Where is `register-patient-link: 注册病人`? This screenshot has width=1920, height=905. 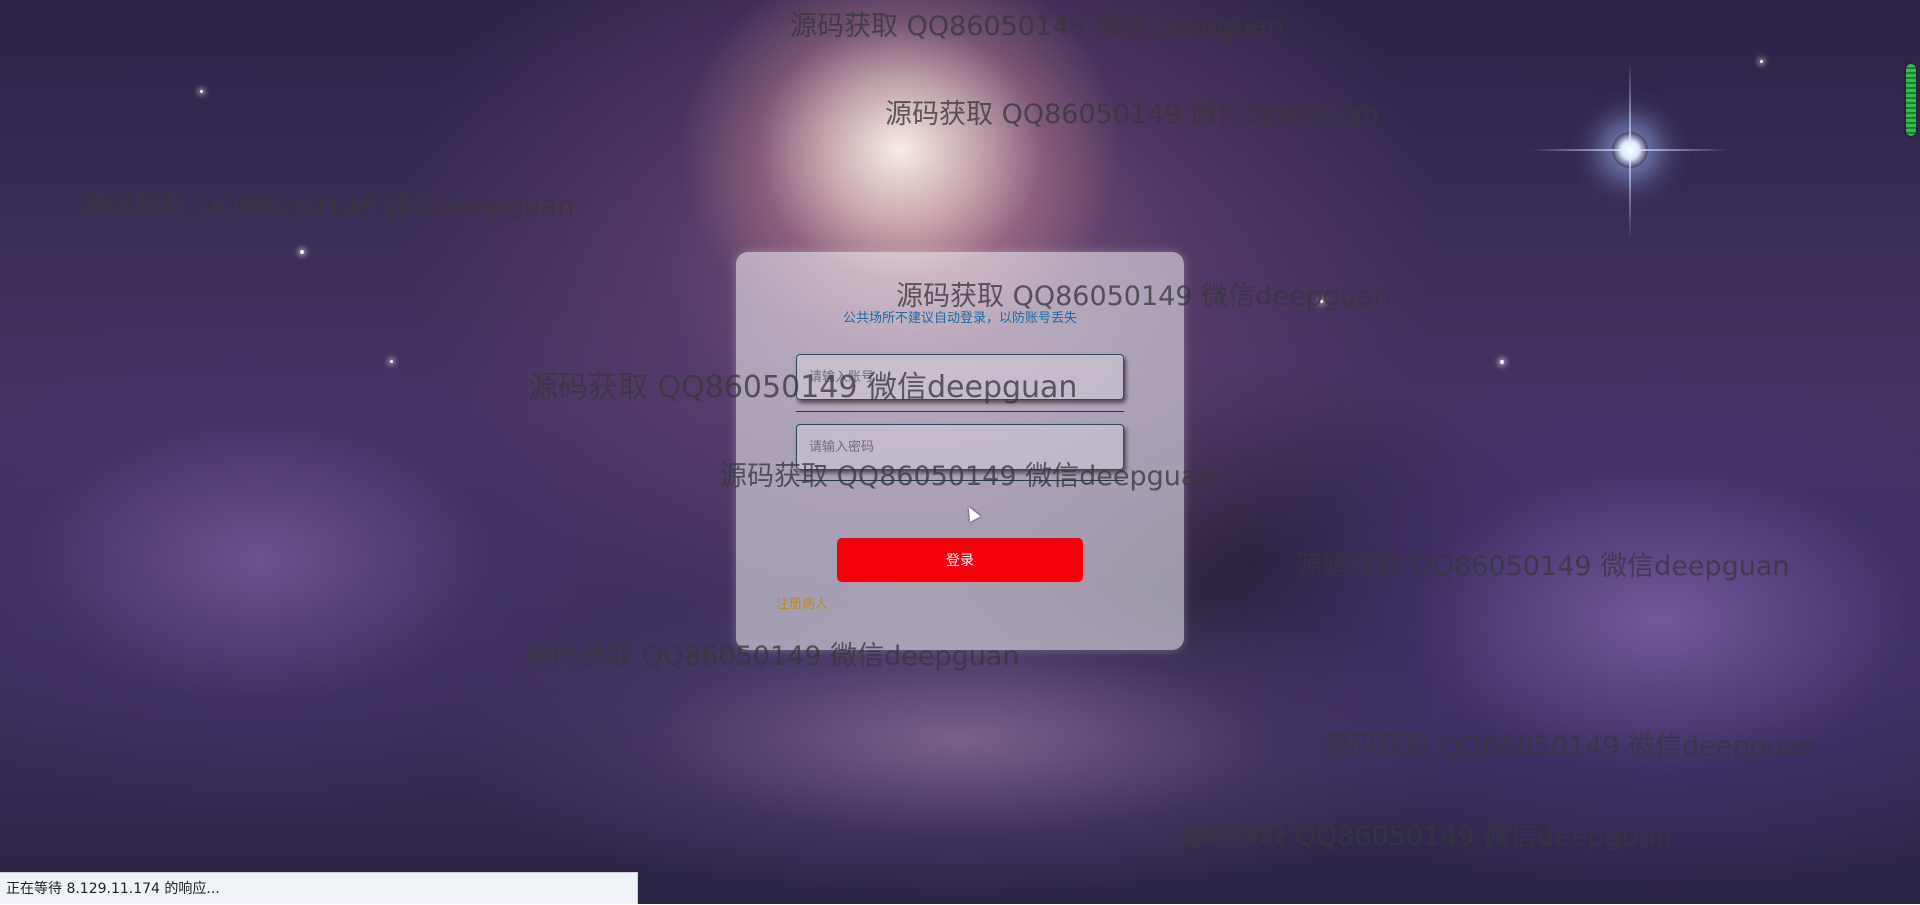
register-patient-link: 注册病人 is located at coordinates (802, 602).